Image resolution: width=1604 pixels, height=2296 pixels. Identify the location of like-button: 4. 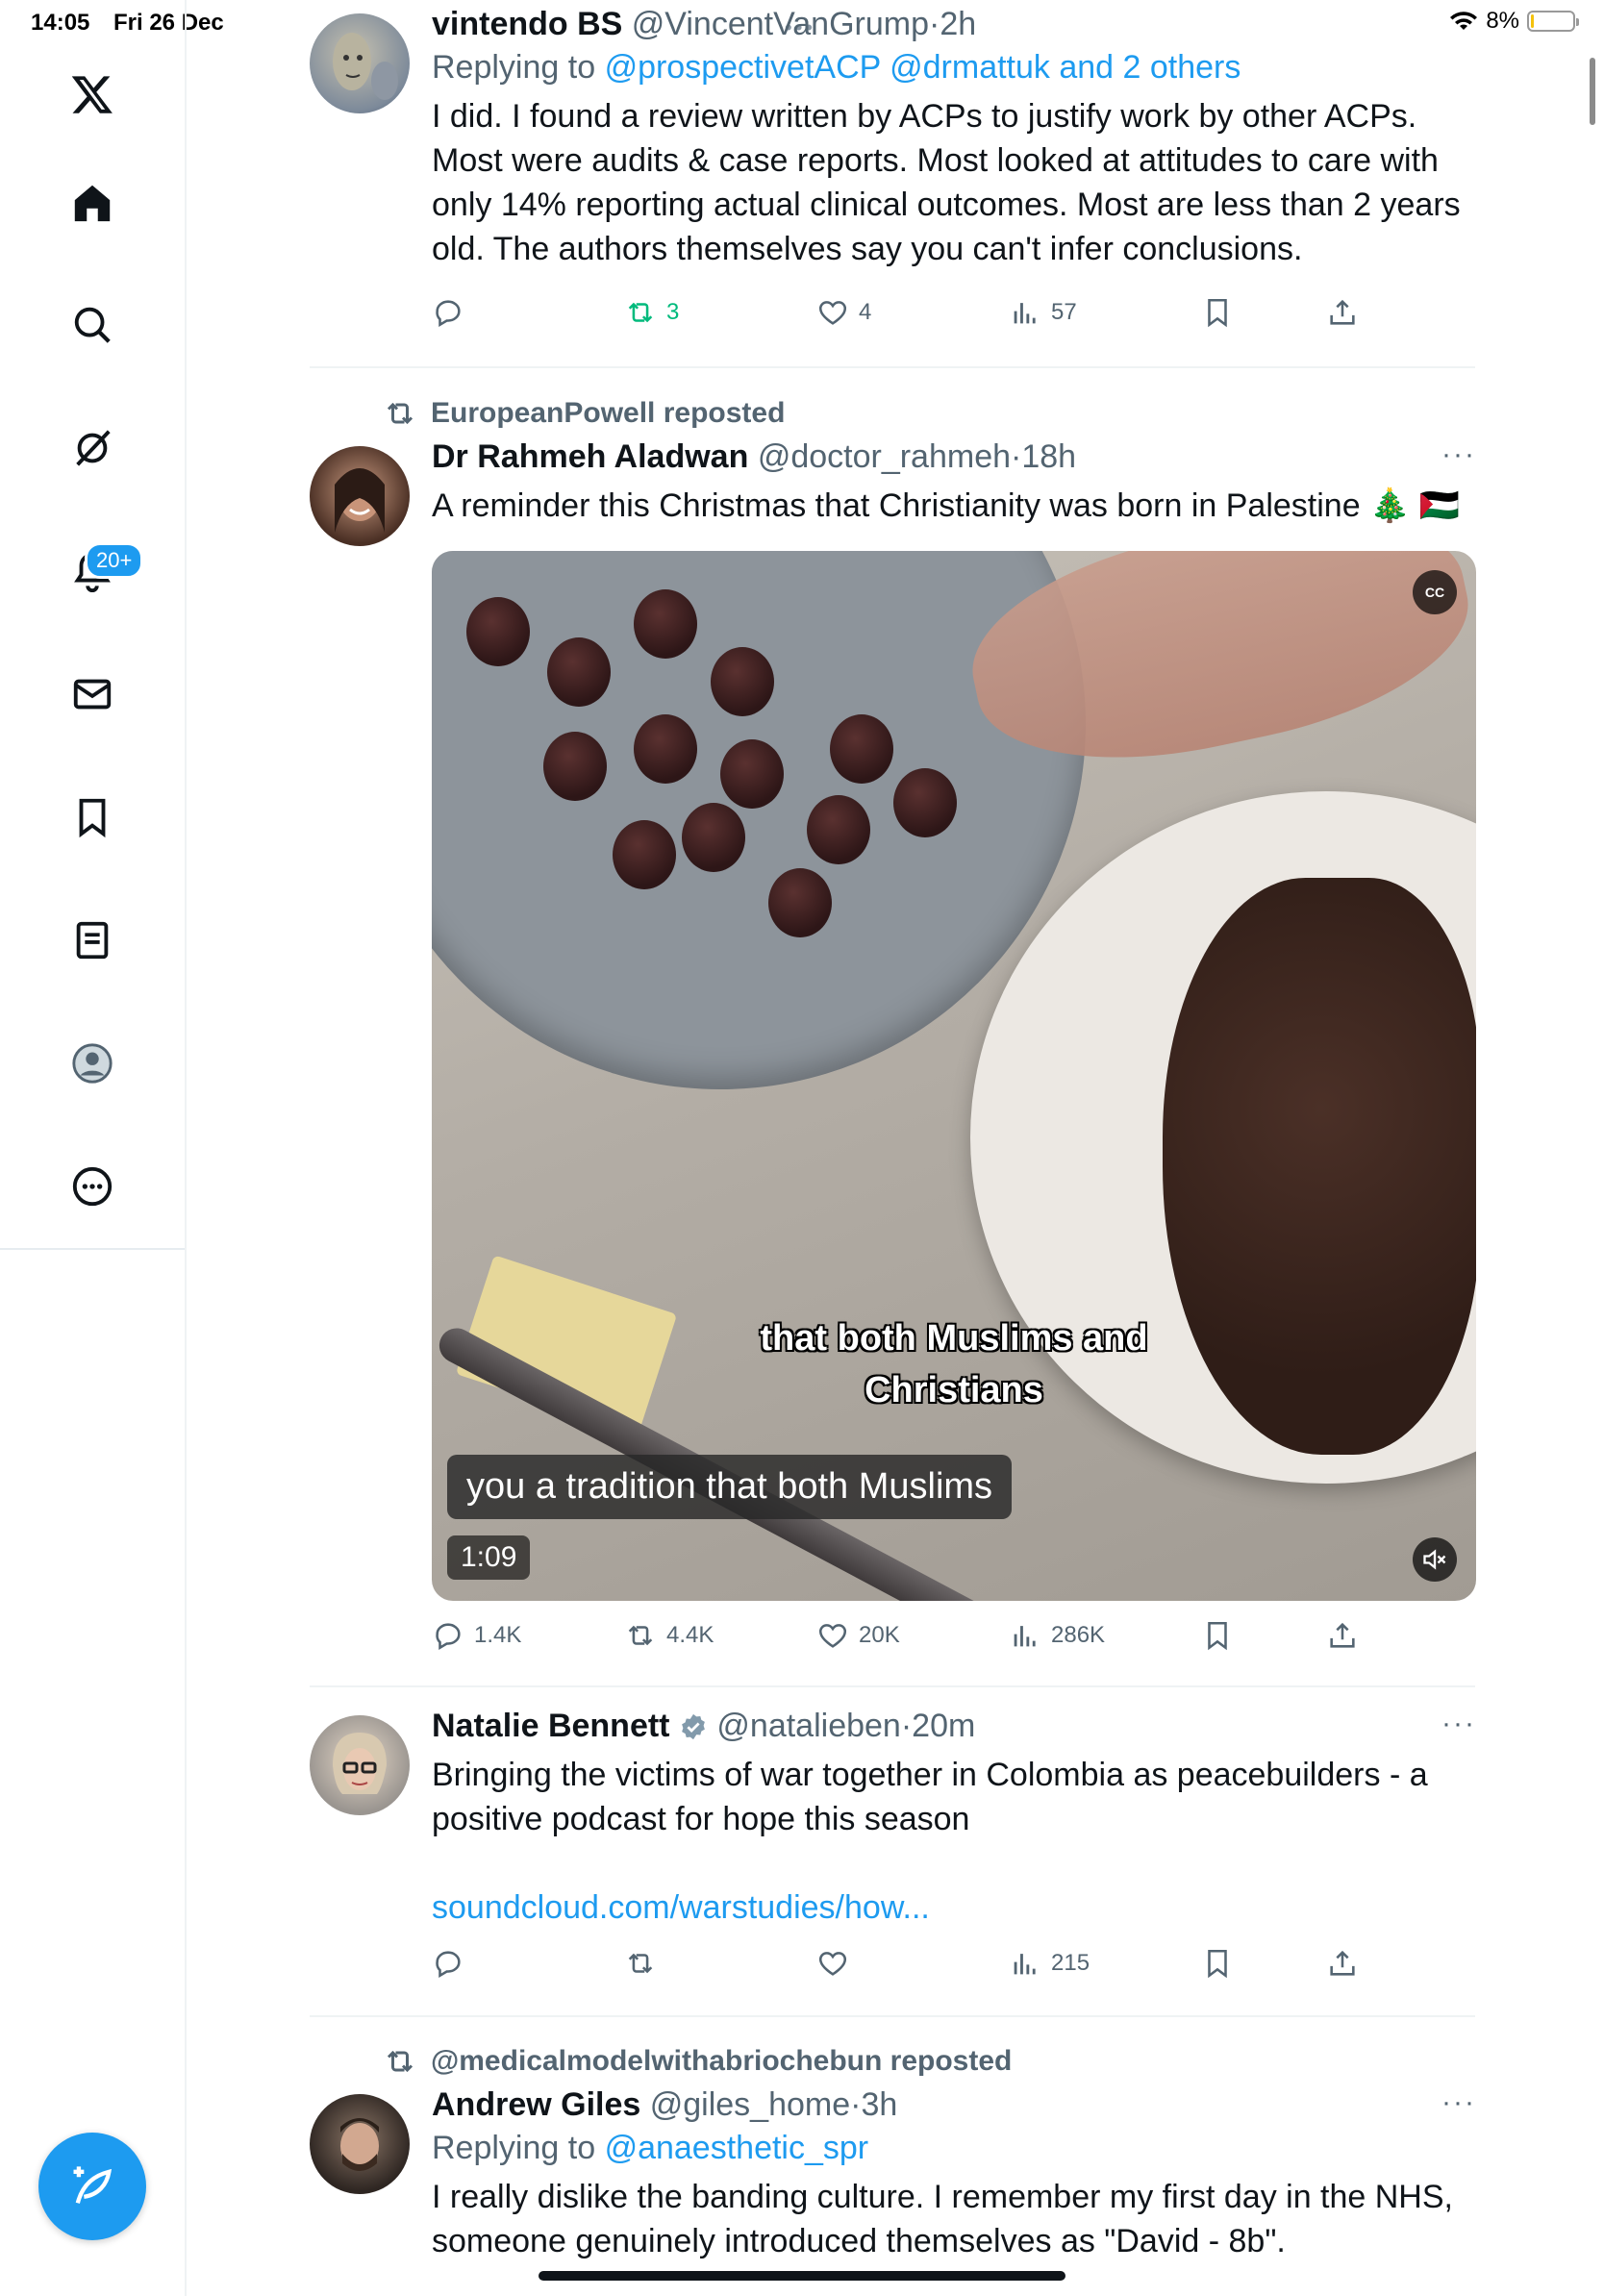
(843, 312).